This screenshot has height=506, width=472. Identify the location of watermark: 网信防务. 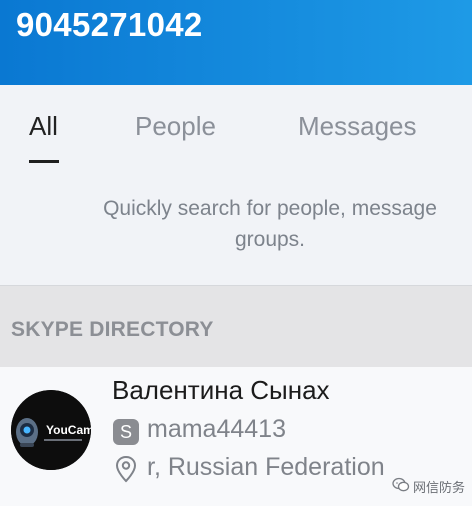
(432, 486).